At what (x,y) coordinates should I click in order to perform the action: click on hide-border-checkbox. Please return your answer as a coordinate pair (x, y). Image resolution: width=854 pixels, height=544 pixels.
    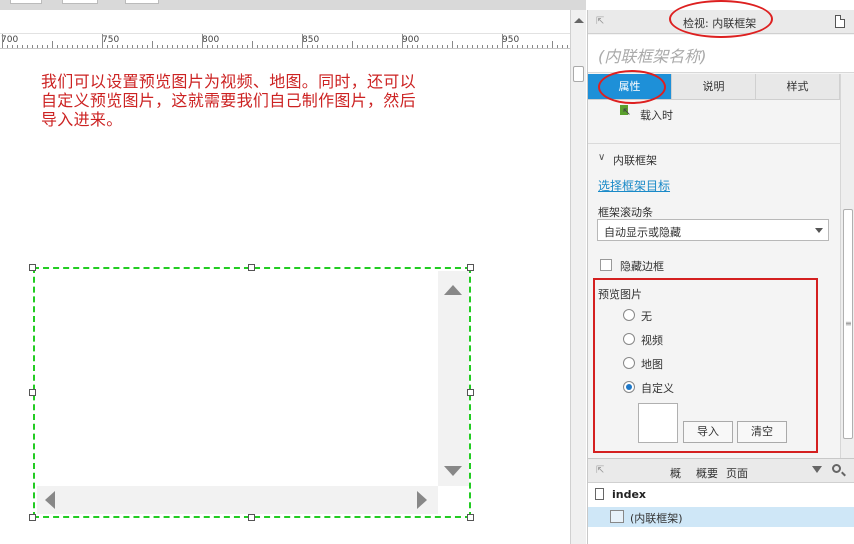
    Looking at the image, I should click on (606, 265).